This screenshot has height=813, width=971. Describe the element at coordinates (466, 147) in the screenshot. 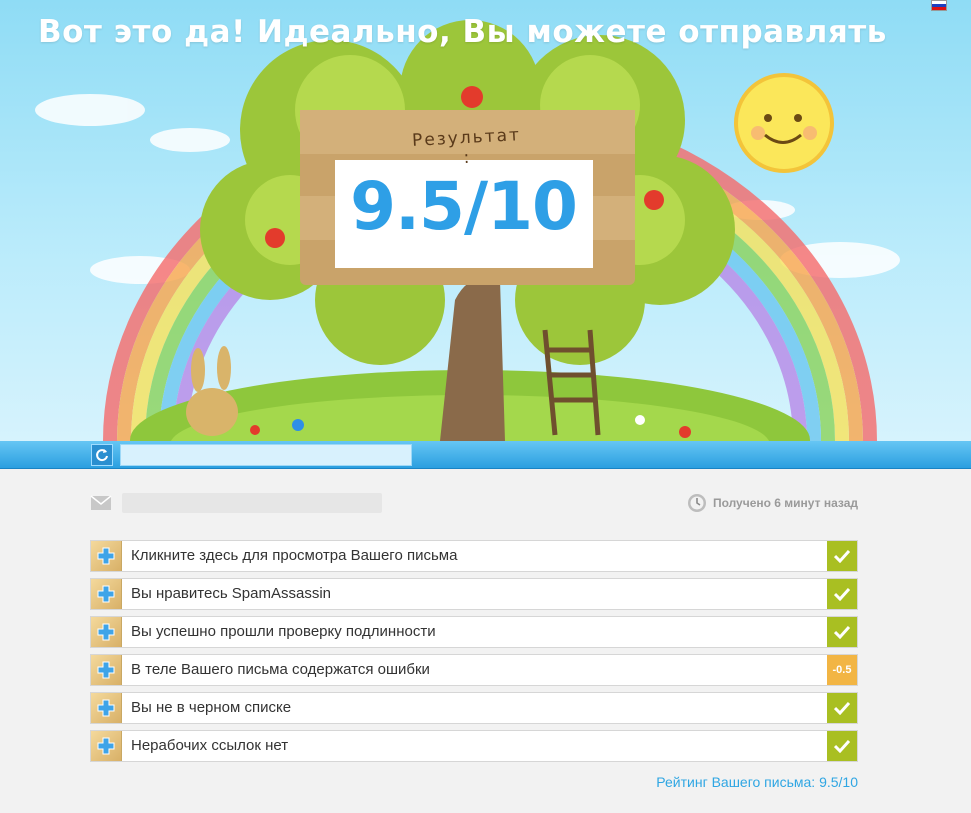

I see `score-label: Результат :` at that location.